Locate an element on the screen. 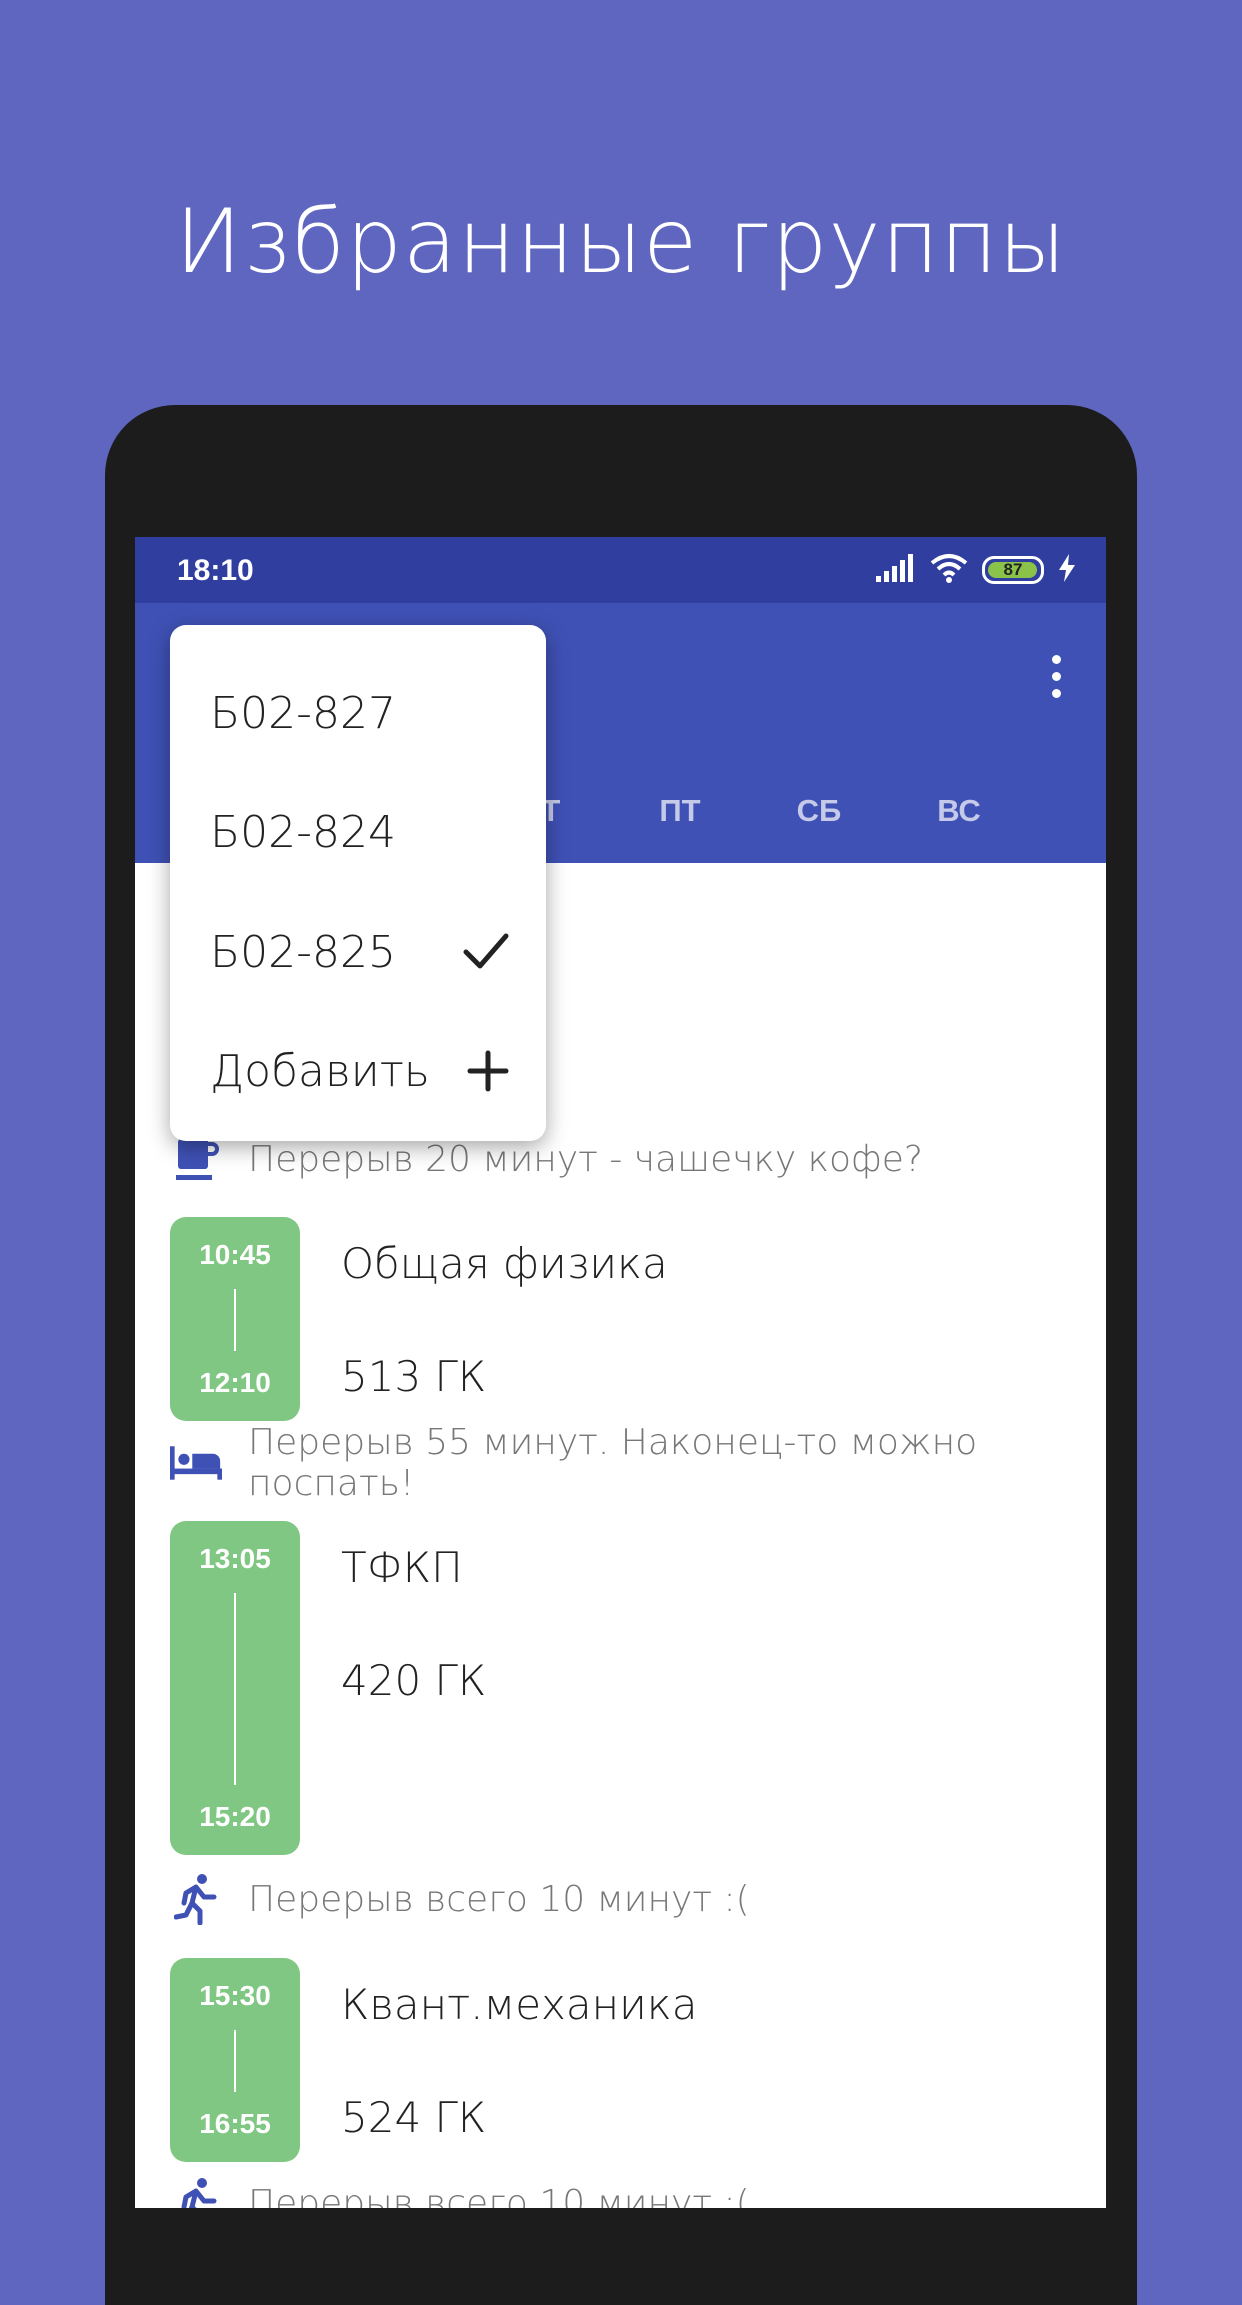 The image size is (1242, 2305). tab-saturday: СБ is located at coordinates (819, 811).